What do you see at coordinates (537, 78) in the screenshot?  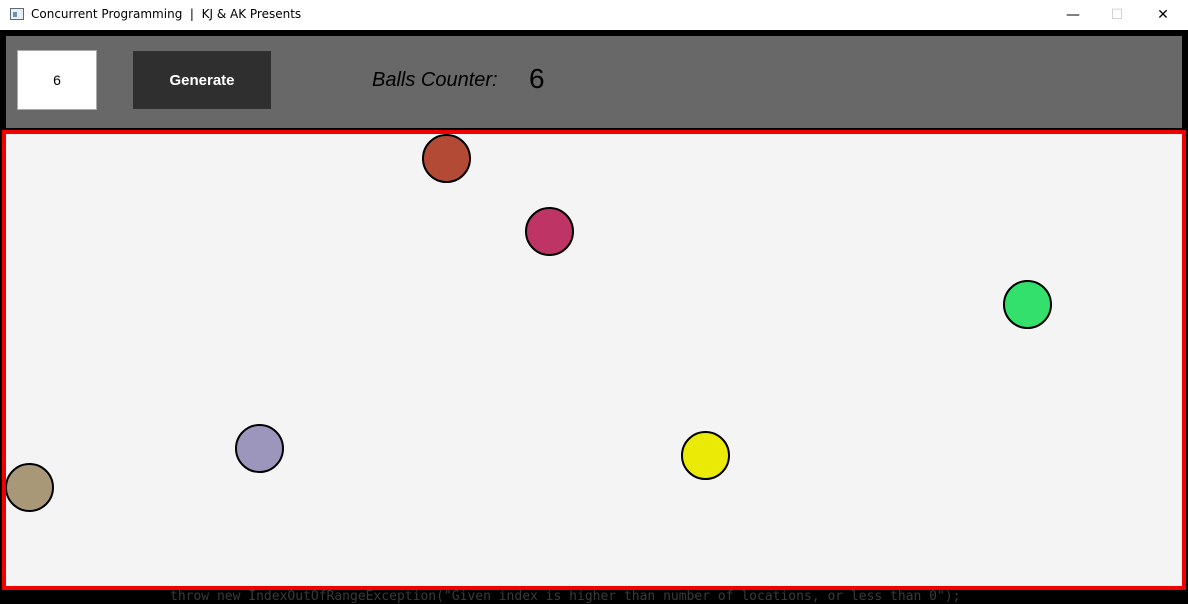 I see `balls-counter-value: 6` at bounding box center [537, 78].